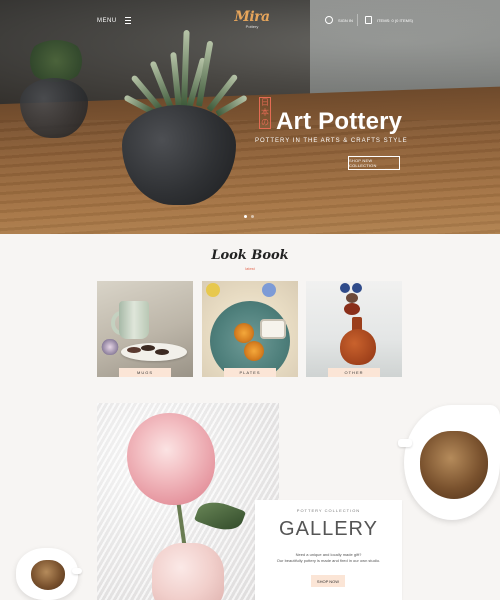  I want to click on lookbook-card-mugs: MUGS, so click(145, 329).